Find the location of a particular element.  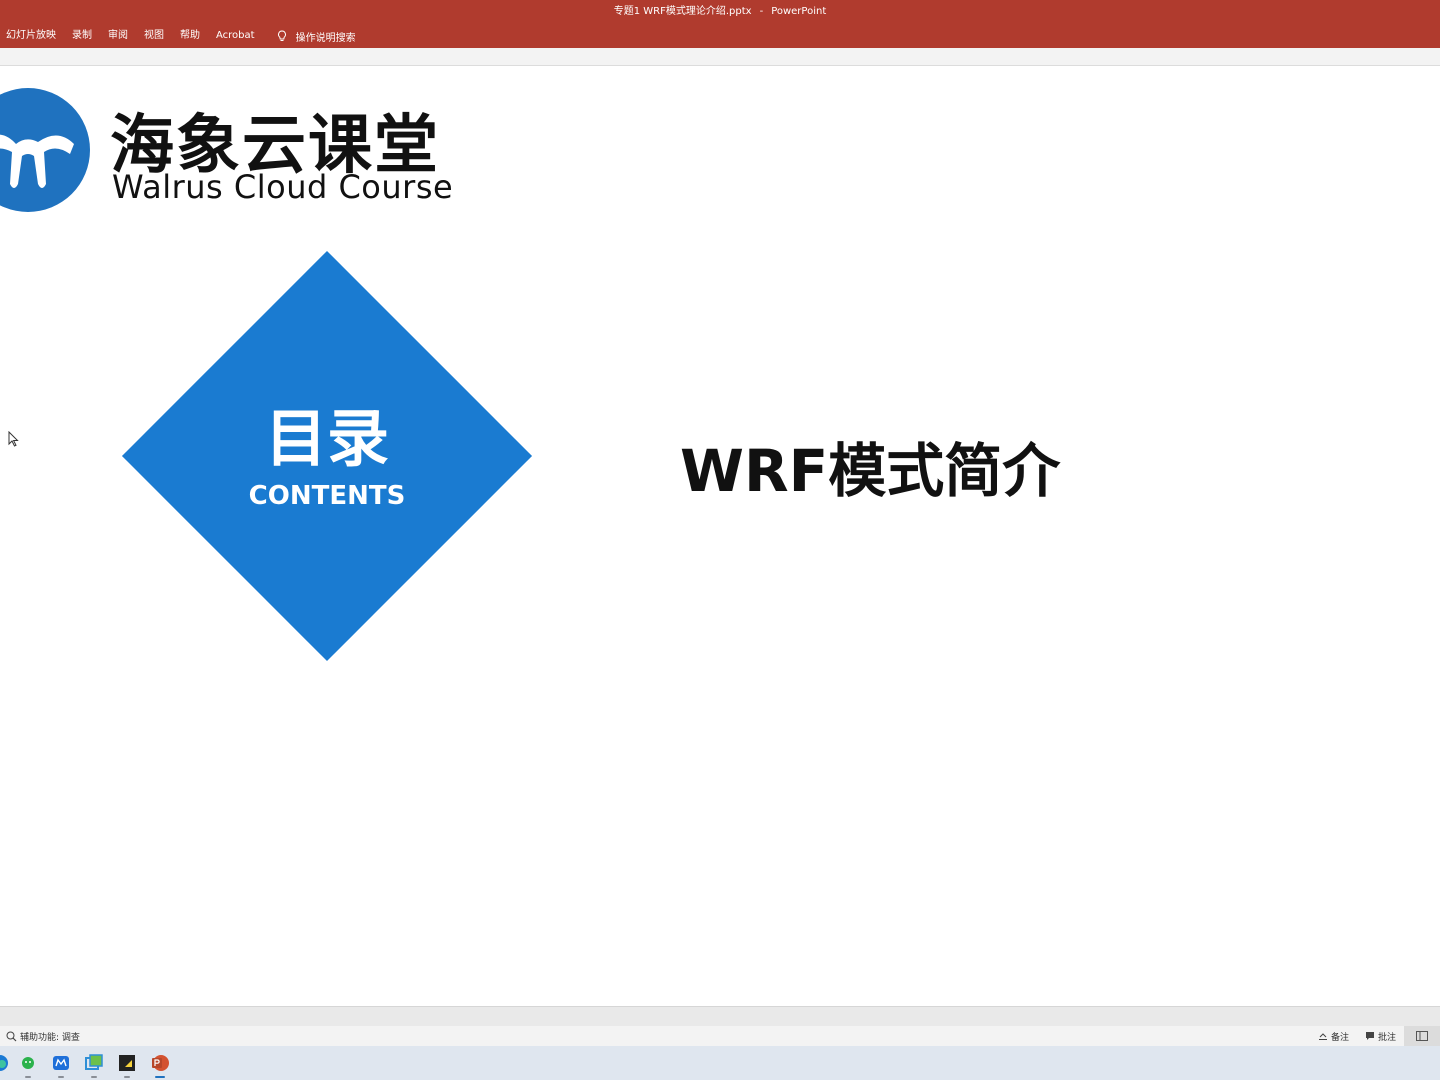

walrus-logo is located at coordinates (45, 150).